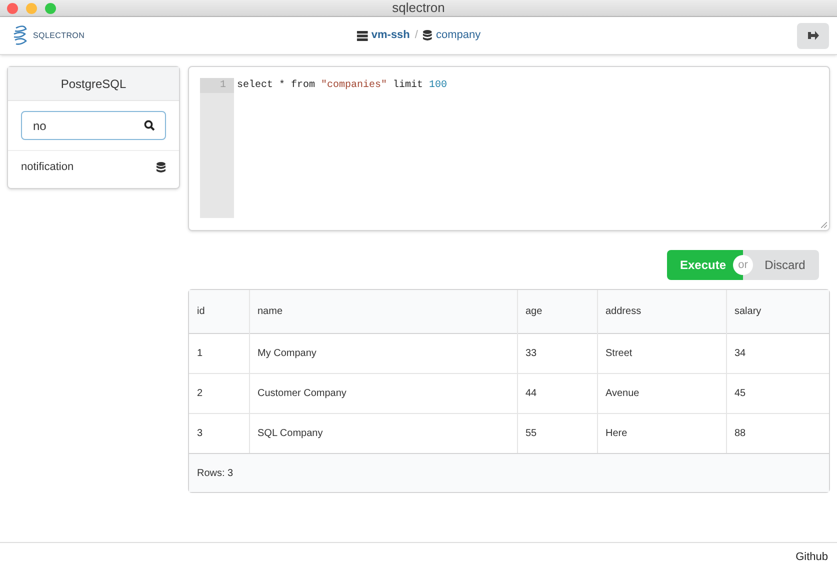 Image resolution: width=837 pixels, height=571 pixels. What do you see at coordinates (362, 35) in the screenshot?
I see `server-icon` at bounding box center [362, 35].